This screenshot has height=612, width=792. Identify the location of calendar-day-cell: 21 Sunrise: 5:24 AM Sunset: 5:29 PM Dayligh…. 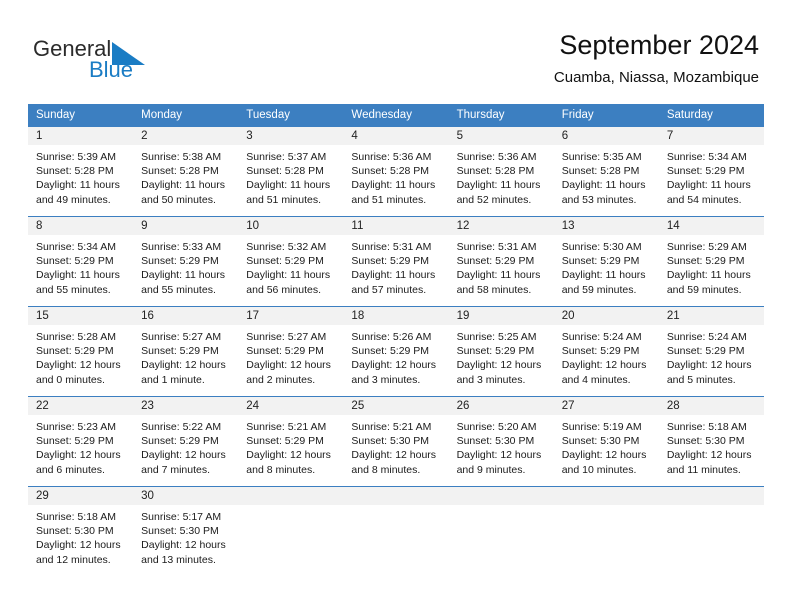
(711, 351).